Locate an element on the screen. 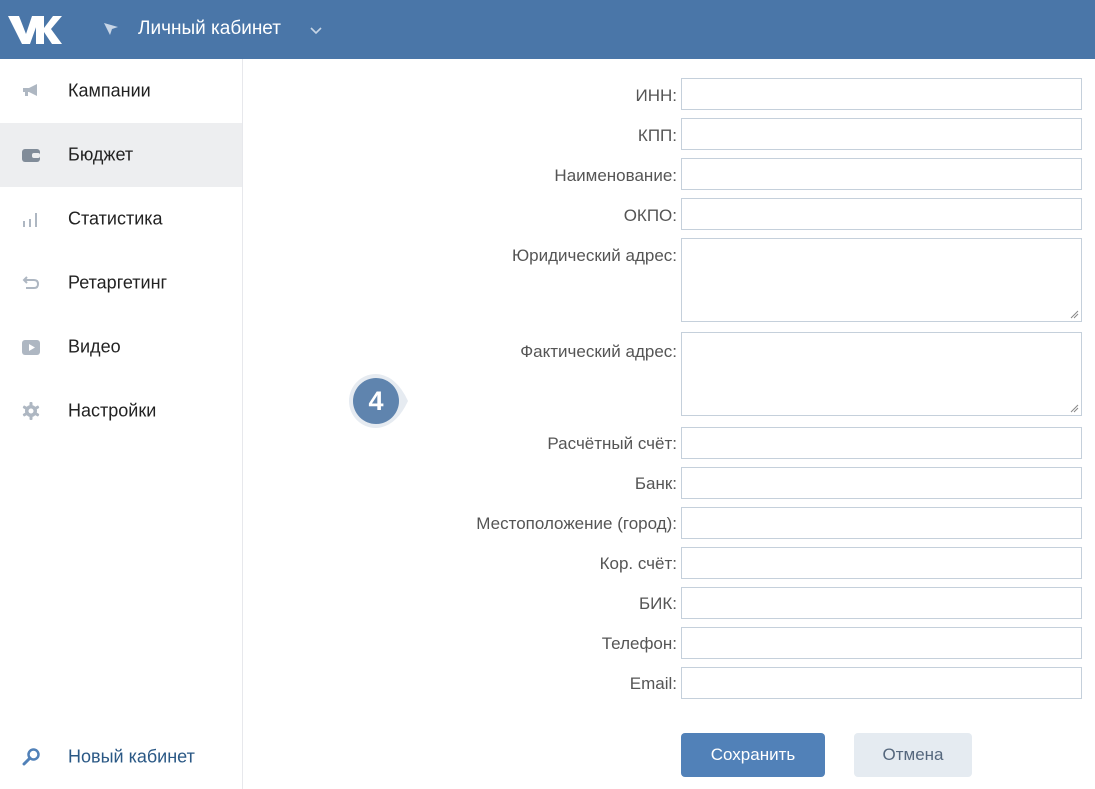  gear-icon is located at coordinates (31, 411).